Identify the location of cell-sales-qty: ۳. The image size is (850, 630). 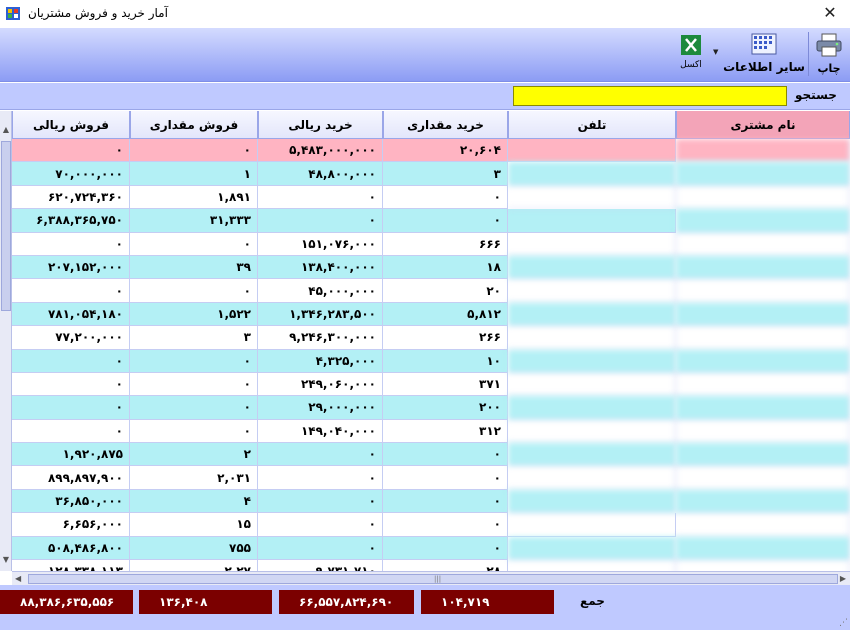
(194, 338).